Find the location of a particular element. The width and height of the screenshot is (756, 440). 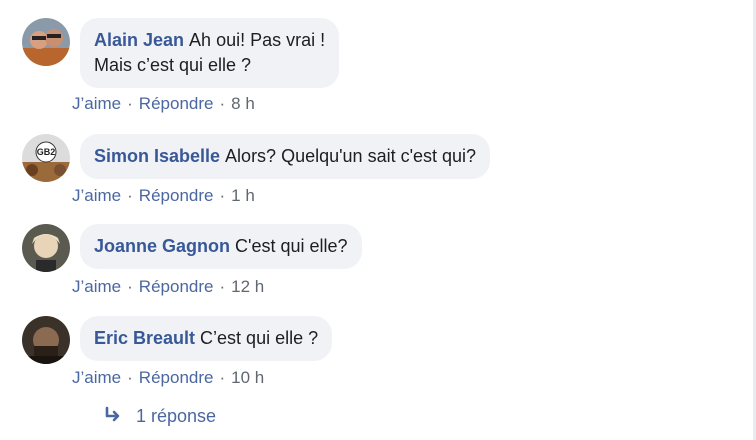

svg-text: GB2 is located at coordinates (46, 152).